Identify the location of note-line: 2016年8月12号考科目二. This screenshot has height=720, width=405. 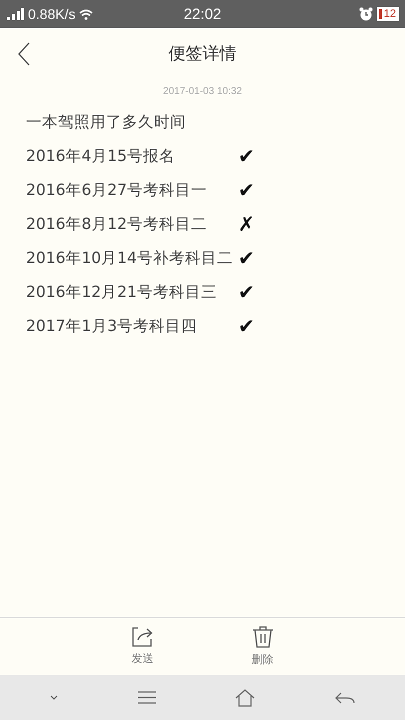
(117, 224).